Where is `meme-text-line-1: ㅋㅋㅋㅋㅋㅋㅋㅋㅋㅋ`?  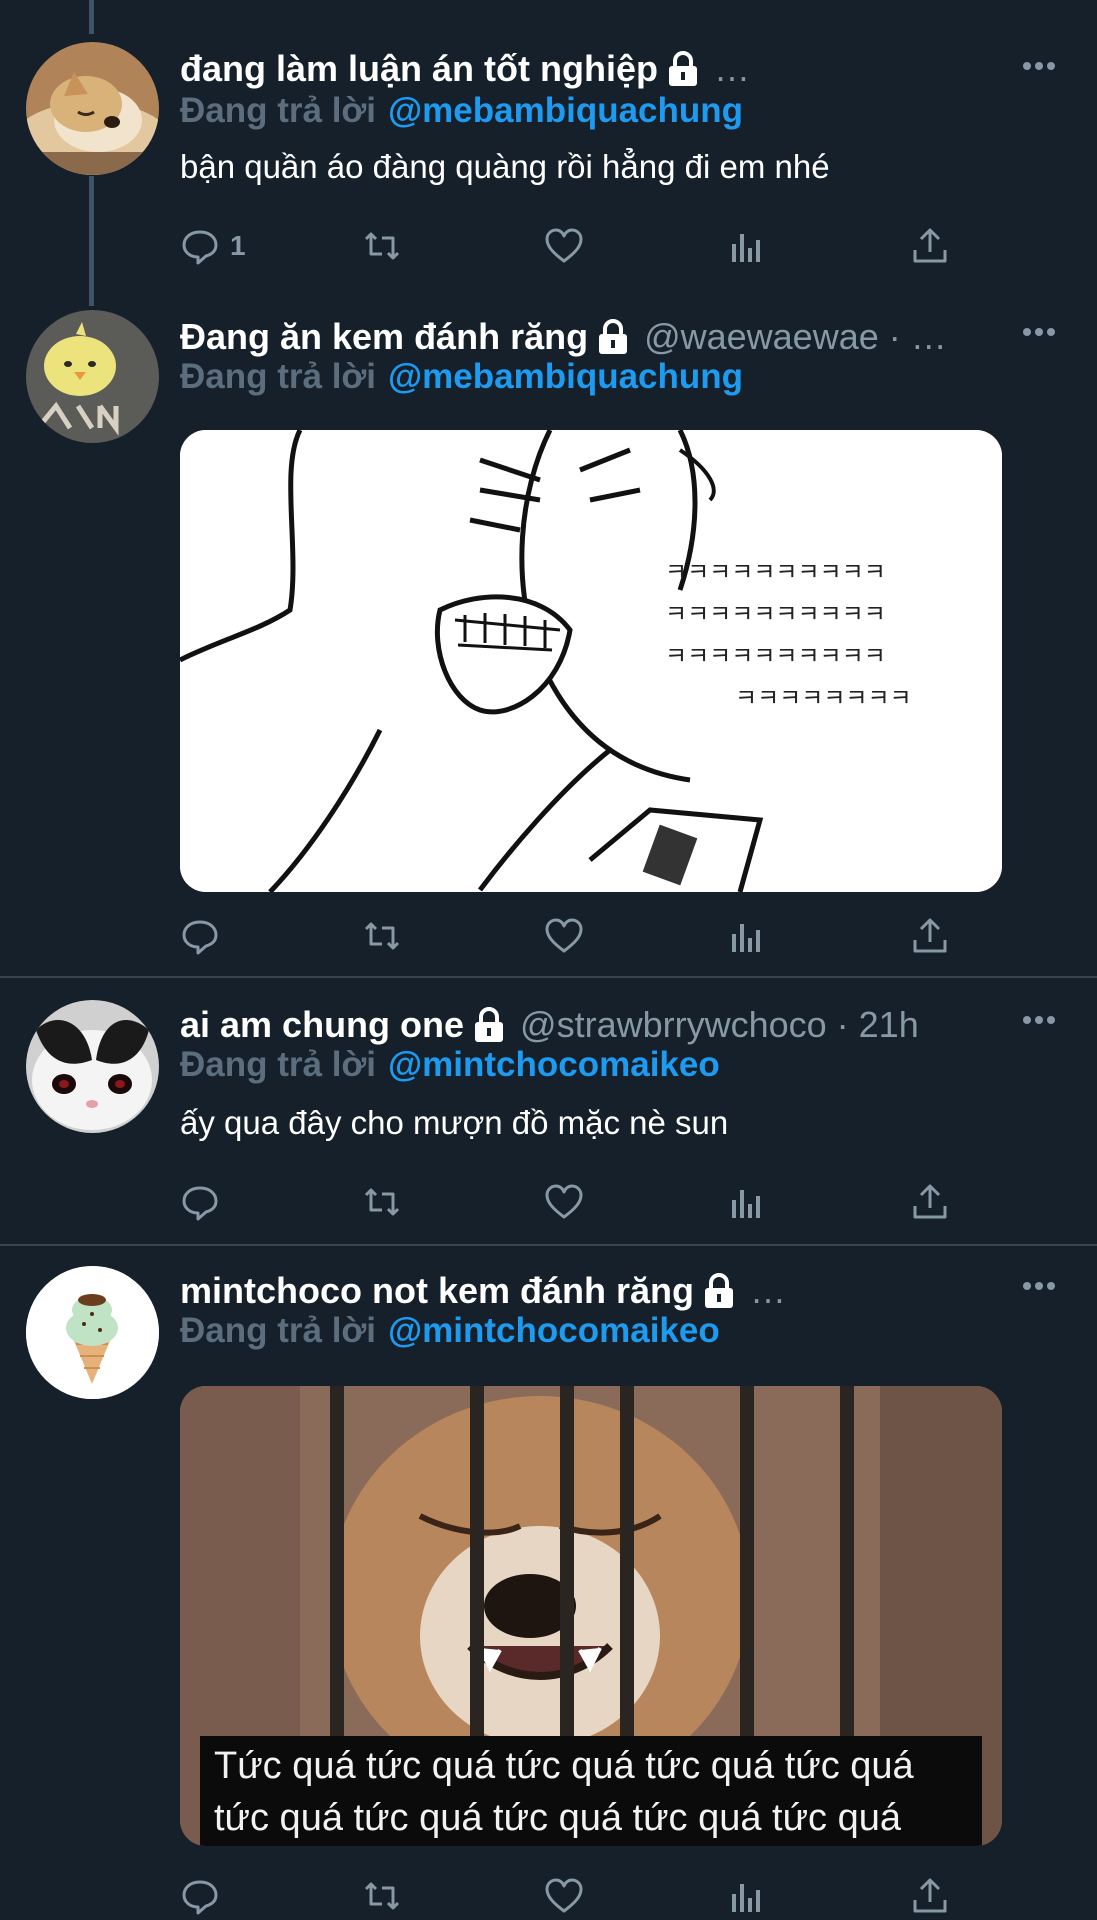 meme-text-line-1: ㅋㅋㅋㅋㅋㅋㅋㅋㅋㅋ is located at coordinates (775, 572).